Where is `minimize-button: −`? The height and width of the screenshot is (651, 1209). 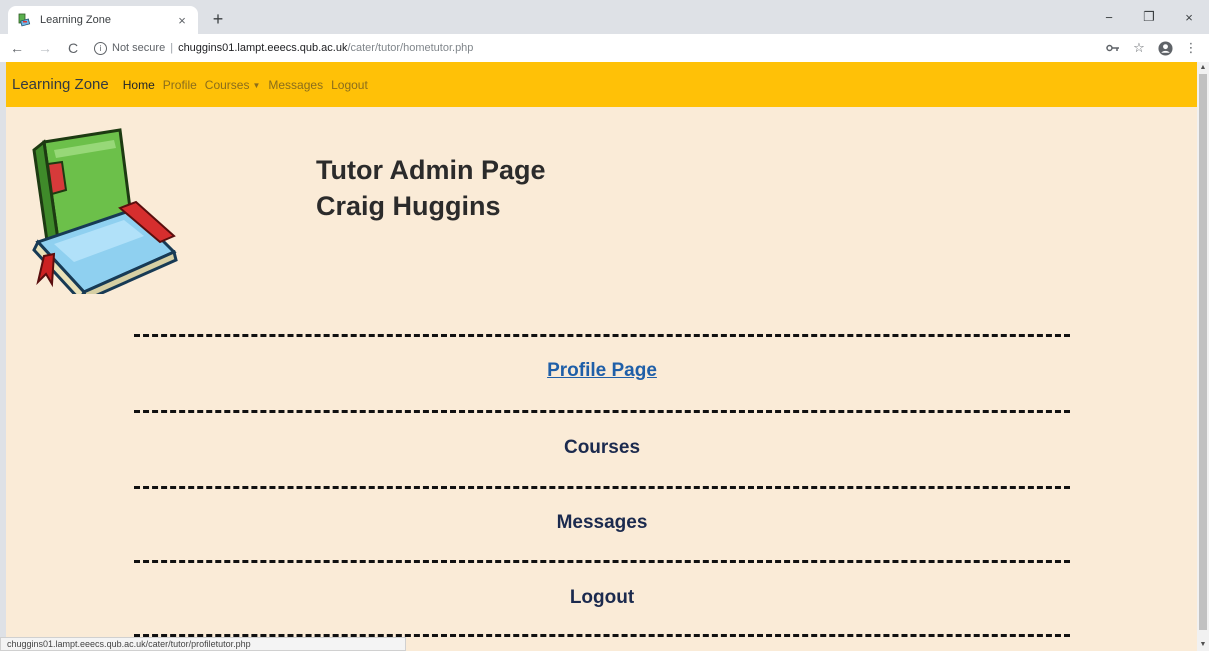 minimize-button: − is located at coordinates (1109, 17).